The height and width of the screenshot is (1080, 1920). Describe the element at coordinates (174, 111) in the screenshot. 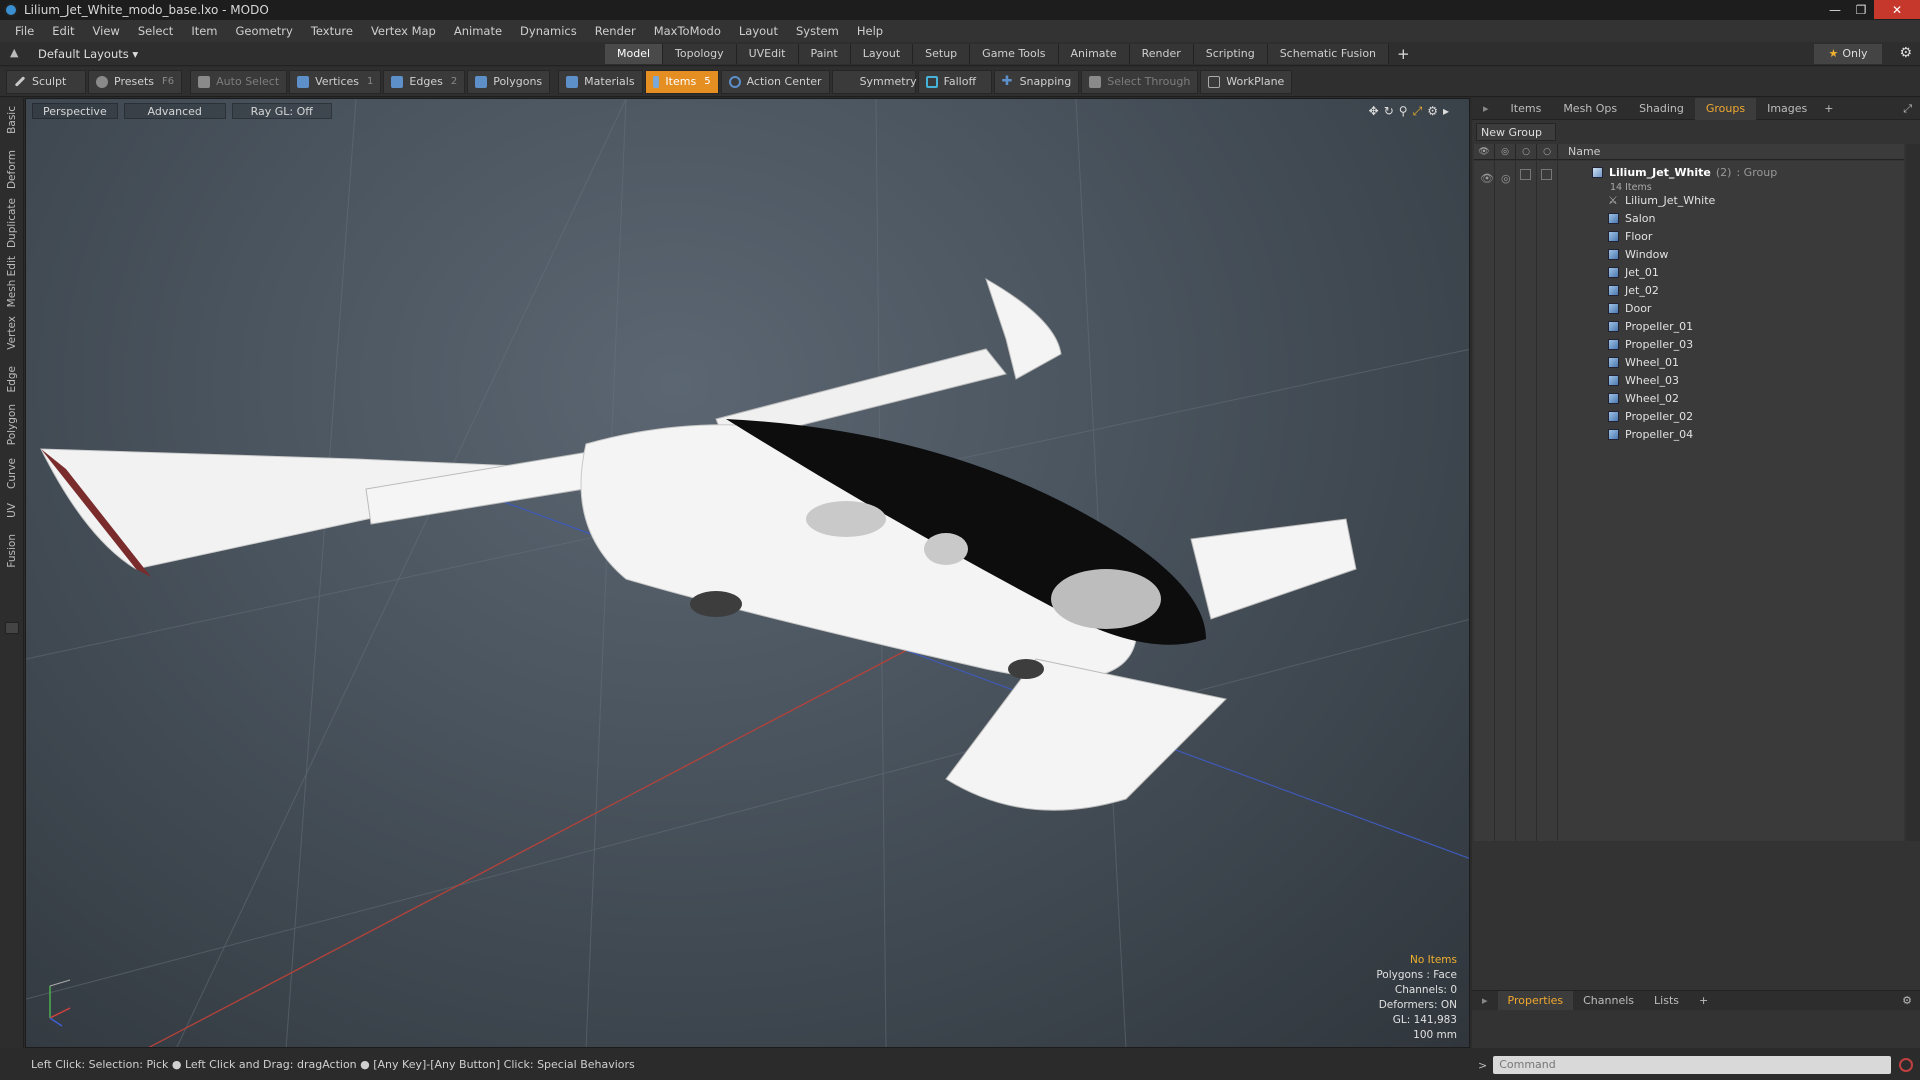

I see `shading-mode-button: Advanced` at that location.